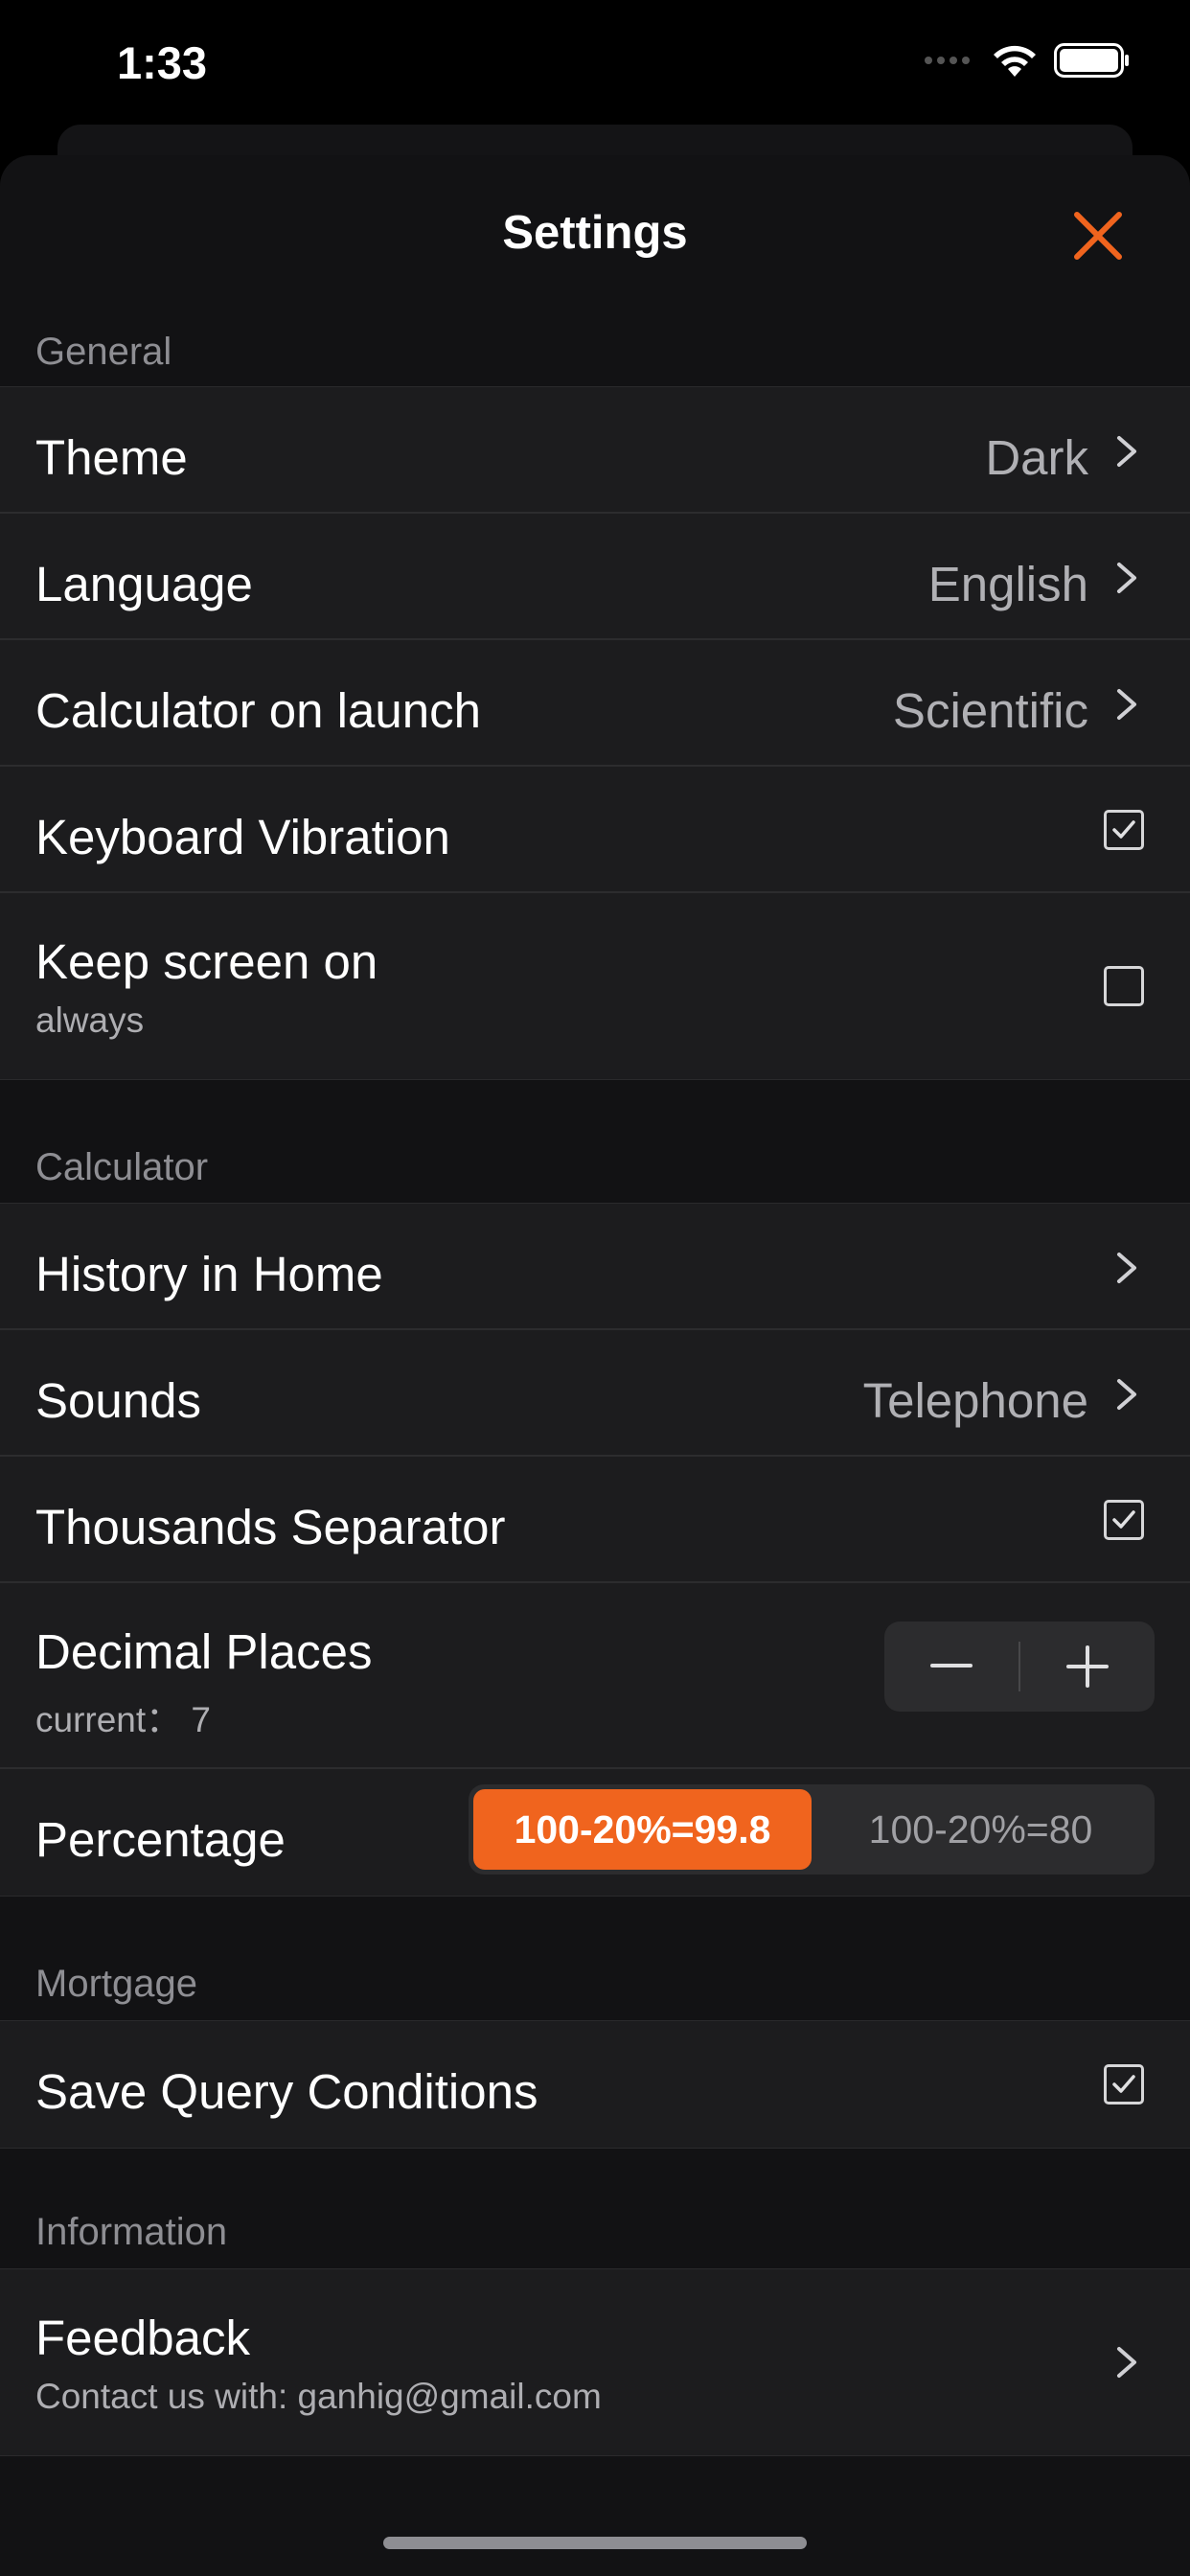  I want to click on decrement-button, so click(951, 1667).